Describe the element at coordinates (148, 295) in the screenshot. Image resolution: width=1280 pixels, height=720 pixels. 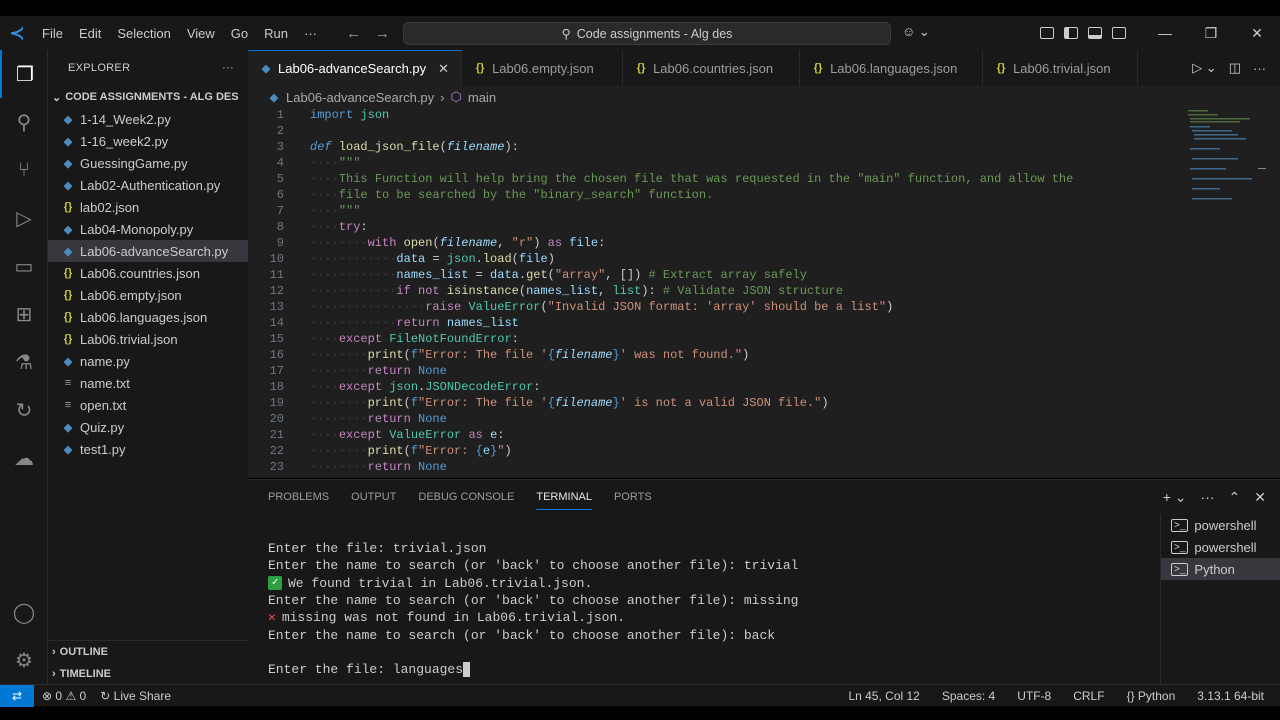
I see `file-item: {} Lab06.empty.json` at that location.